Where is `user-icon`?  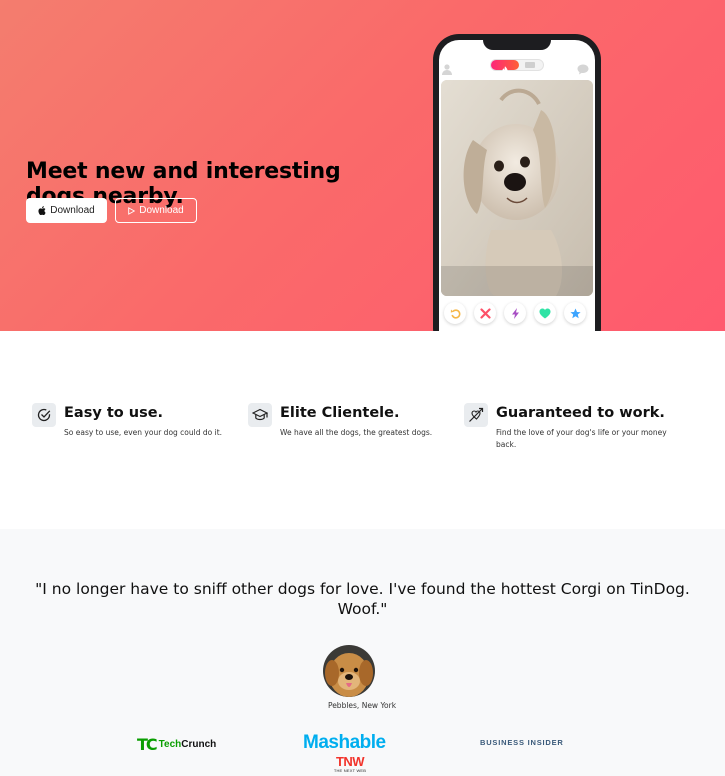
user-icon is located at coordinates (447, 69).